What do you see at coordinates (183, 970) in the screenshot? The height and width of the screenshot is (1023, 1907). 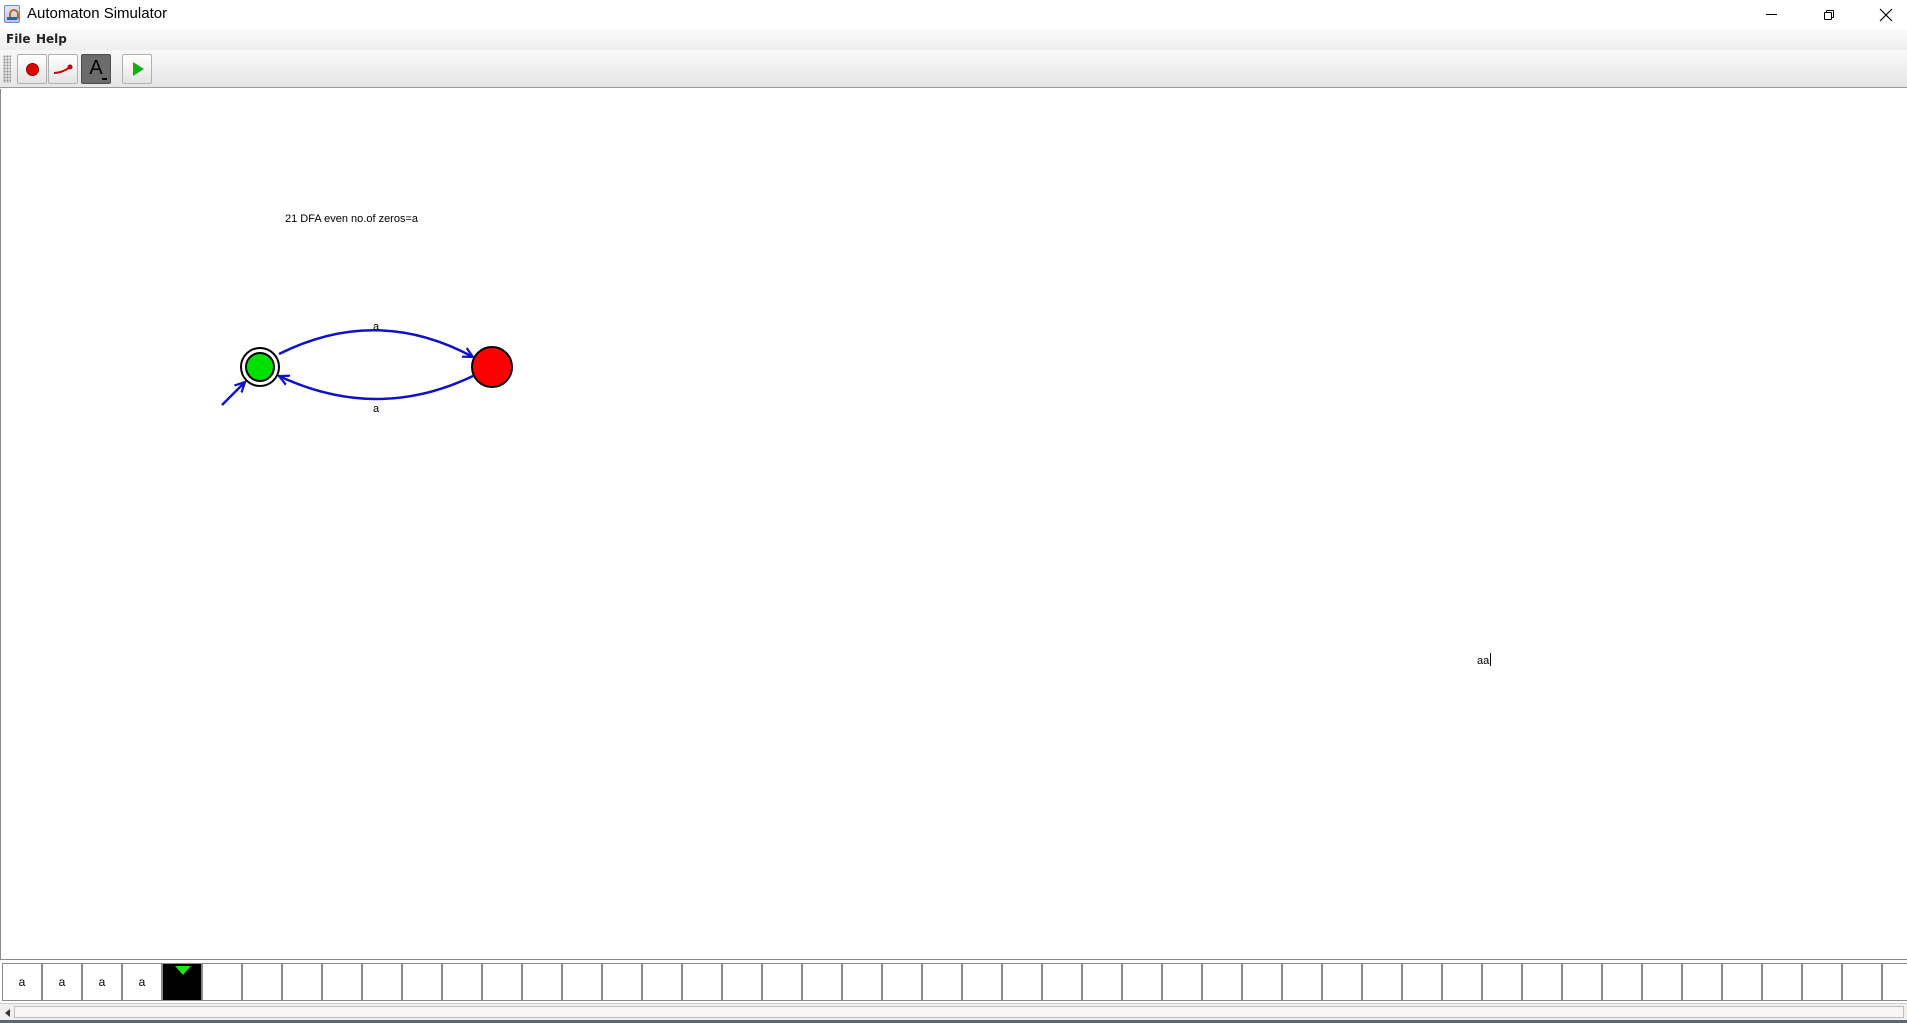 I see `tape-head-marker-icon` at bounding box center [183, 970].